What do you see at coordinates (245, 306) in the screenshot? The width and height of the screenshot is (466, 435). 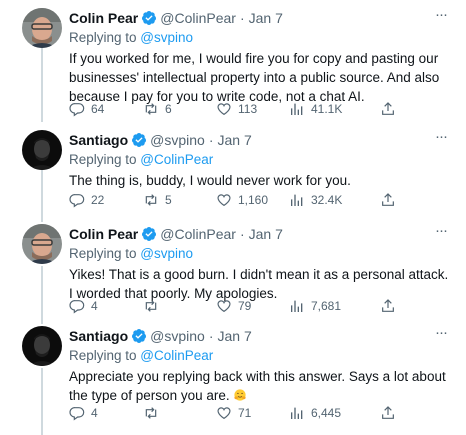 I see `like-count: 79` at bounding box center [245, 306].